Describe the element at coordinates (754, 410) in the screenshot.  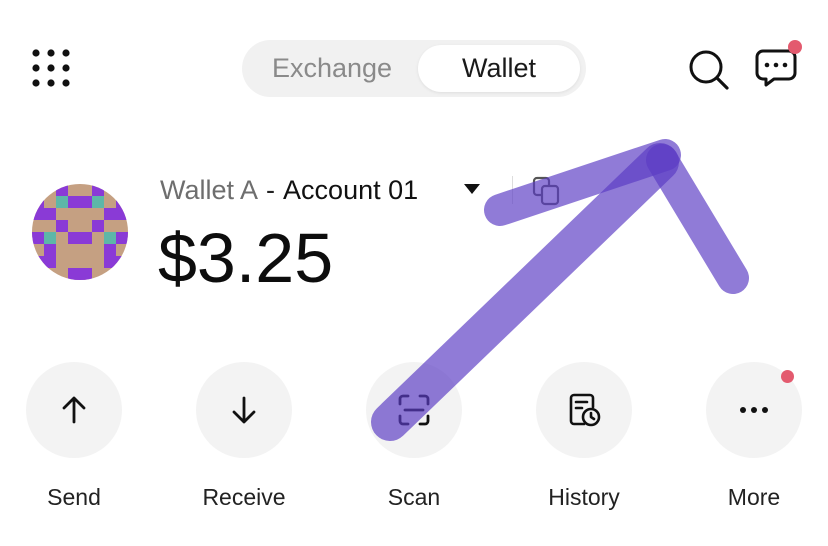
I see `more-icon` at that location.